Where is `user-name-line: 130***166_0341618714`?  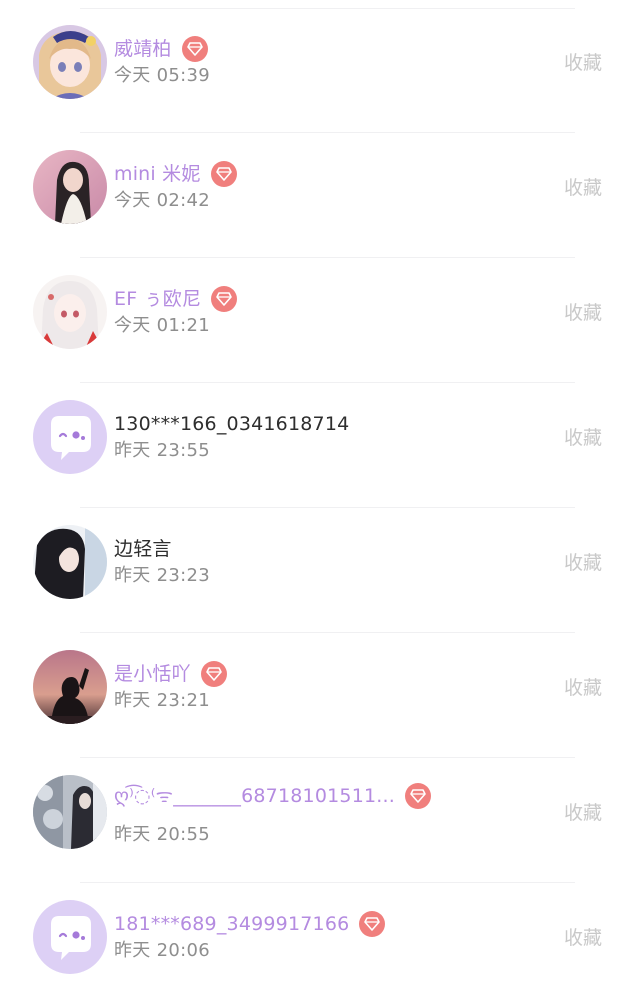 user-name-line: 130***166_0341618714 is located at coordinates (231, 424).